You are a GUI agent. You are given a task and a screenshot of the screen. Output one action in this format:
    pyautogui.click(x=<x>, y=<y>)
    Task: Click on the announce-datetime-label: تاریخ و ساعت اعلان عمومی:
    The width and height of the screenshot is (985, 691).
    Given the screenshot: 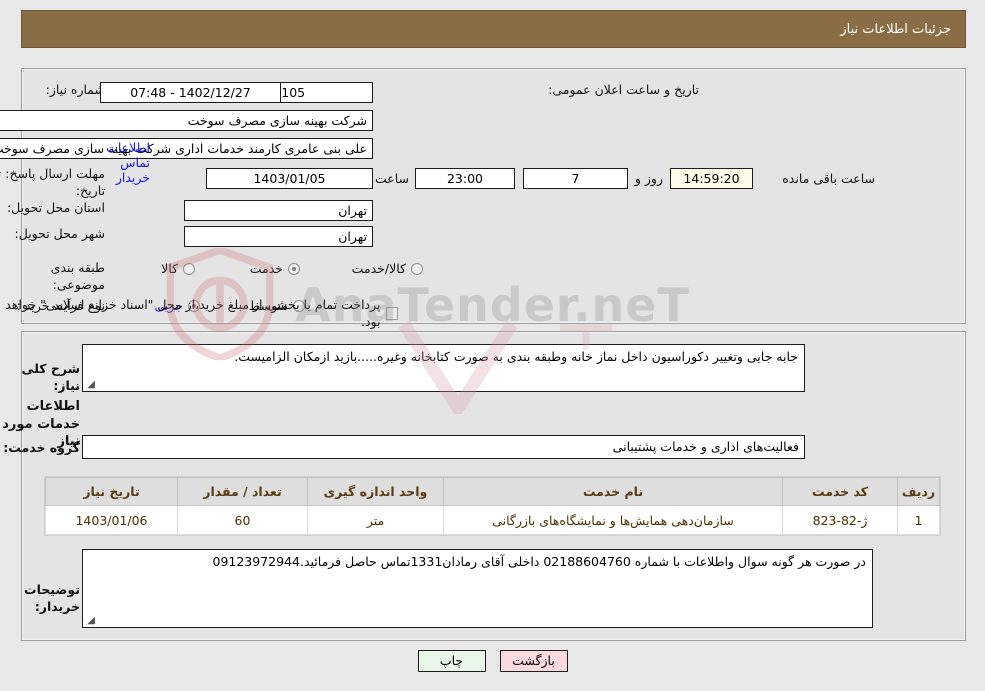 What is the action you would take?
    pyautogui.click(x=623, y=89)
    